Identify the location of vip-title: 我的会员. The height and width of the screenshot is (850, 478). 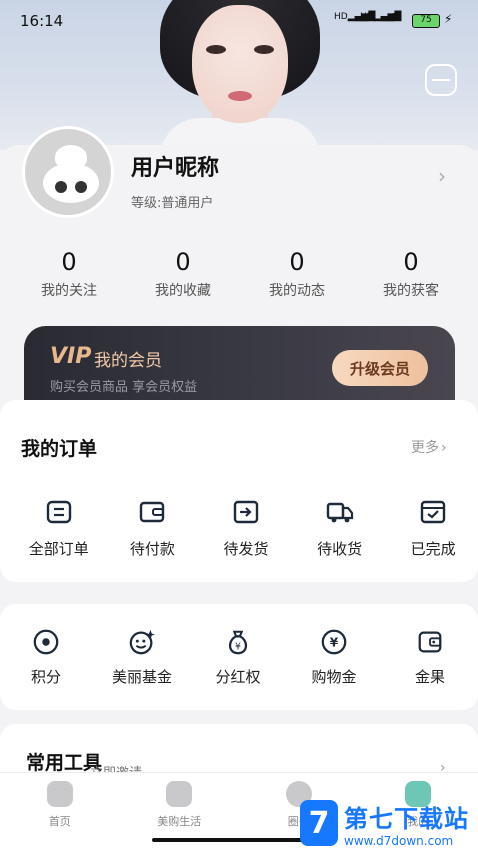
(128, 361).